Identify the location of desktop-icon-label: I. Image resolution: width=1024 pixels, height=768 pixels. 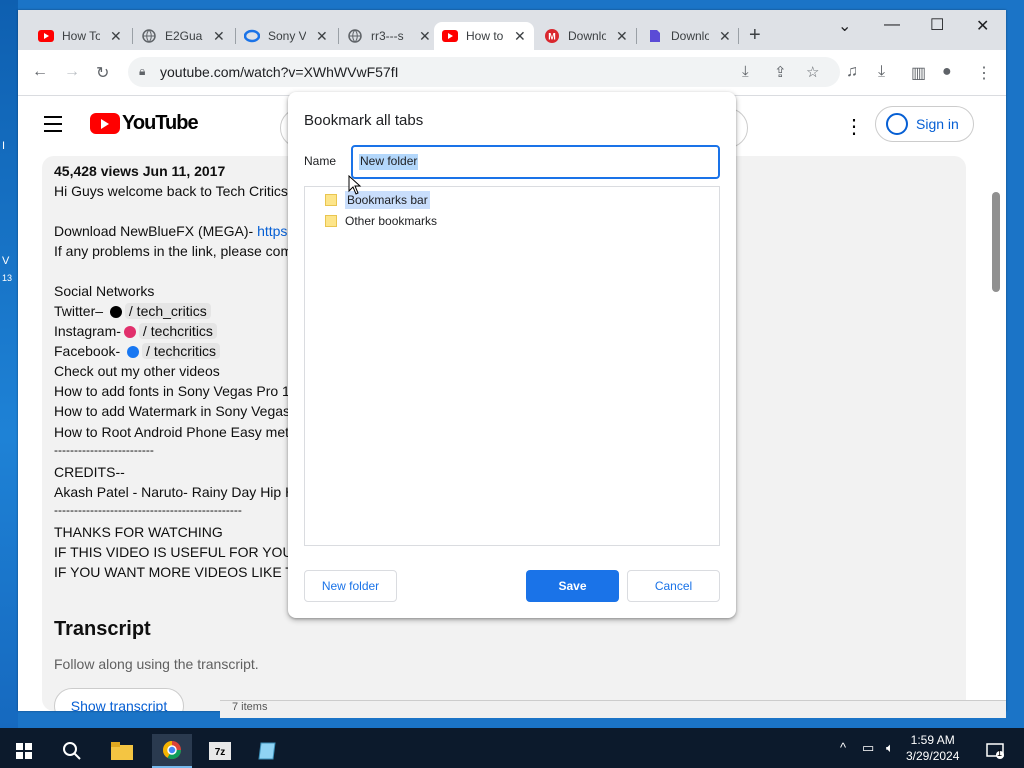
(4, 146).